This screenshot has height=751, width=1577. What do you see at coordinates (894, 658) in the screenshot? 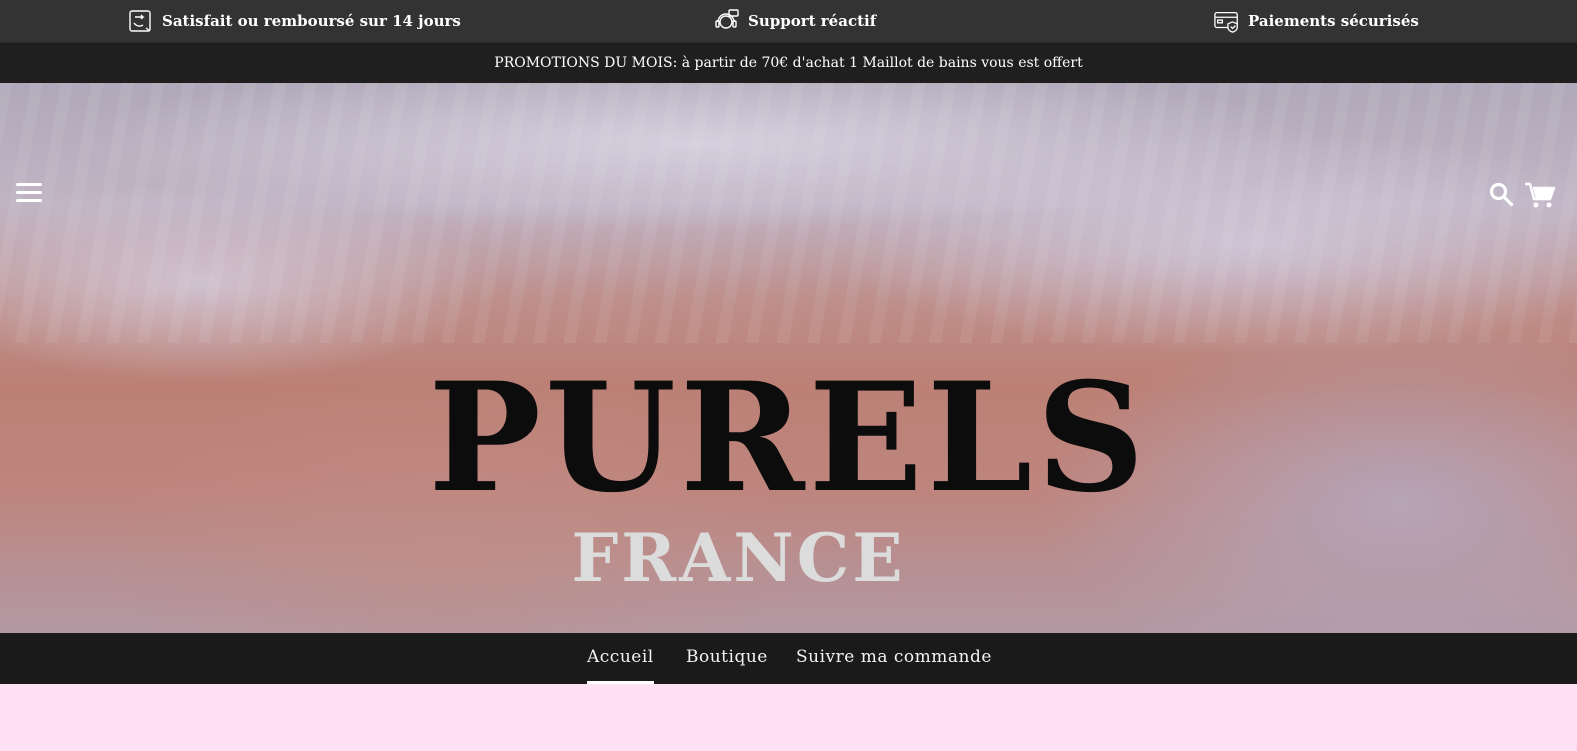
I see `nav-item-suivre-commande: Suivre ma commande` at bounding box center [894, 658].